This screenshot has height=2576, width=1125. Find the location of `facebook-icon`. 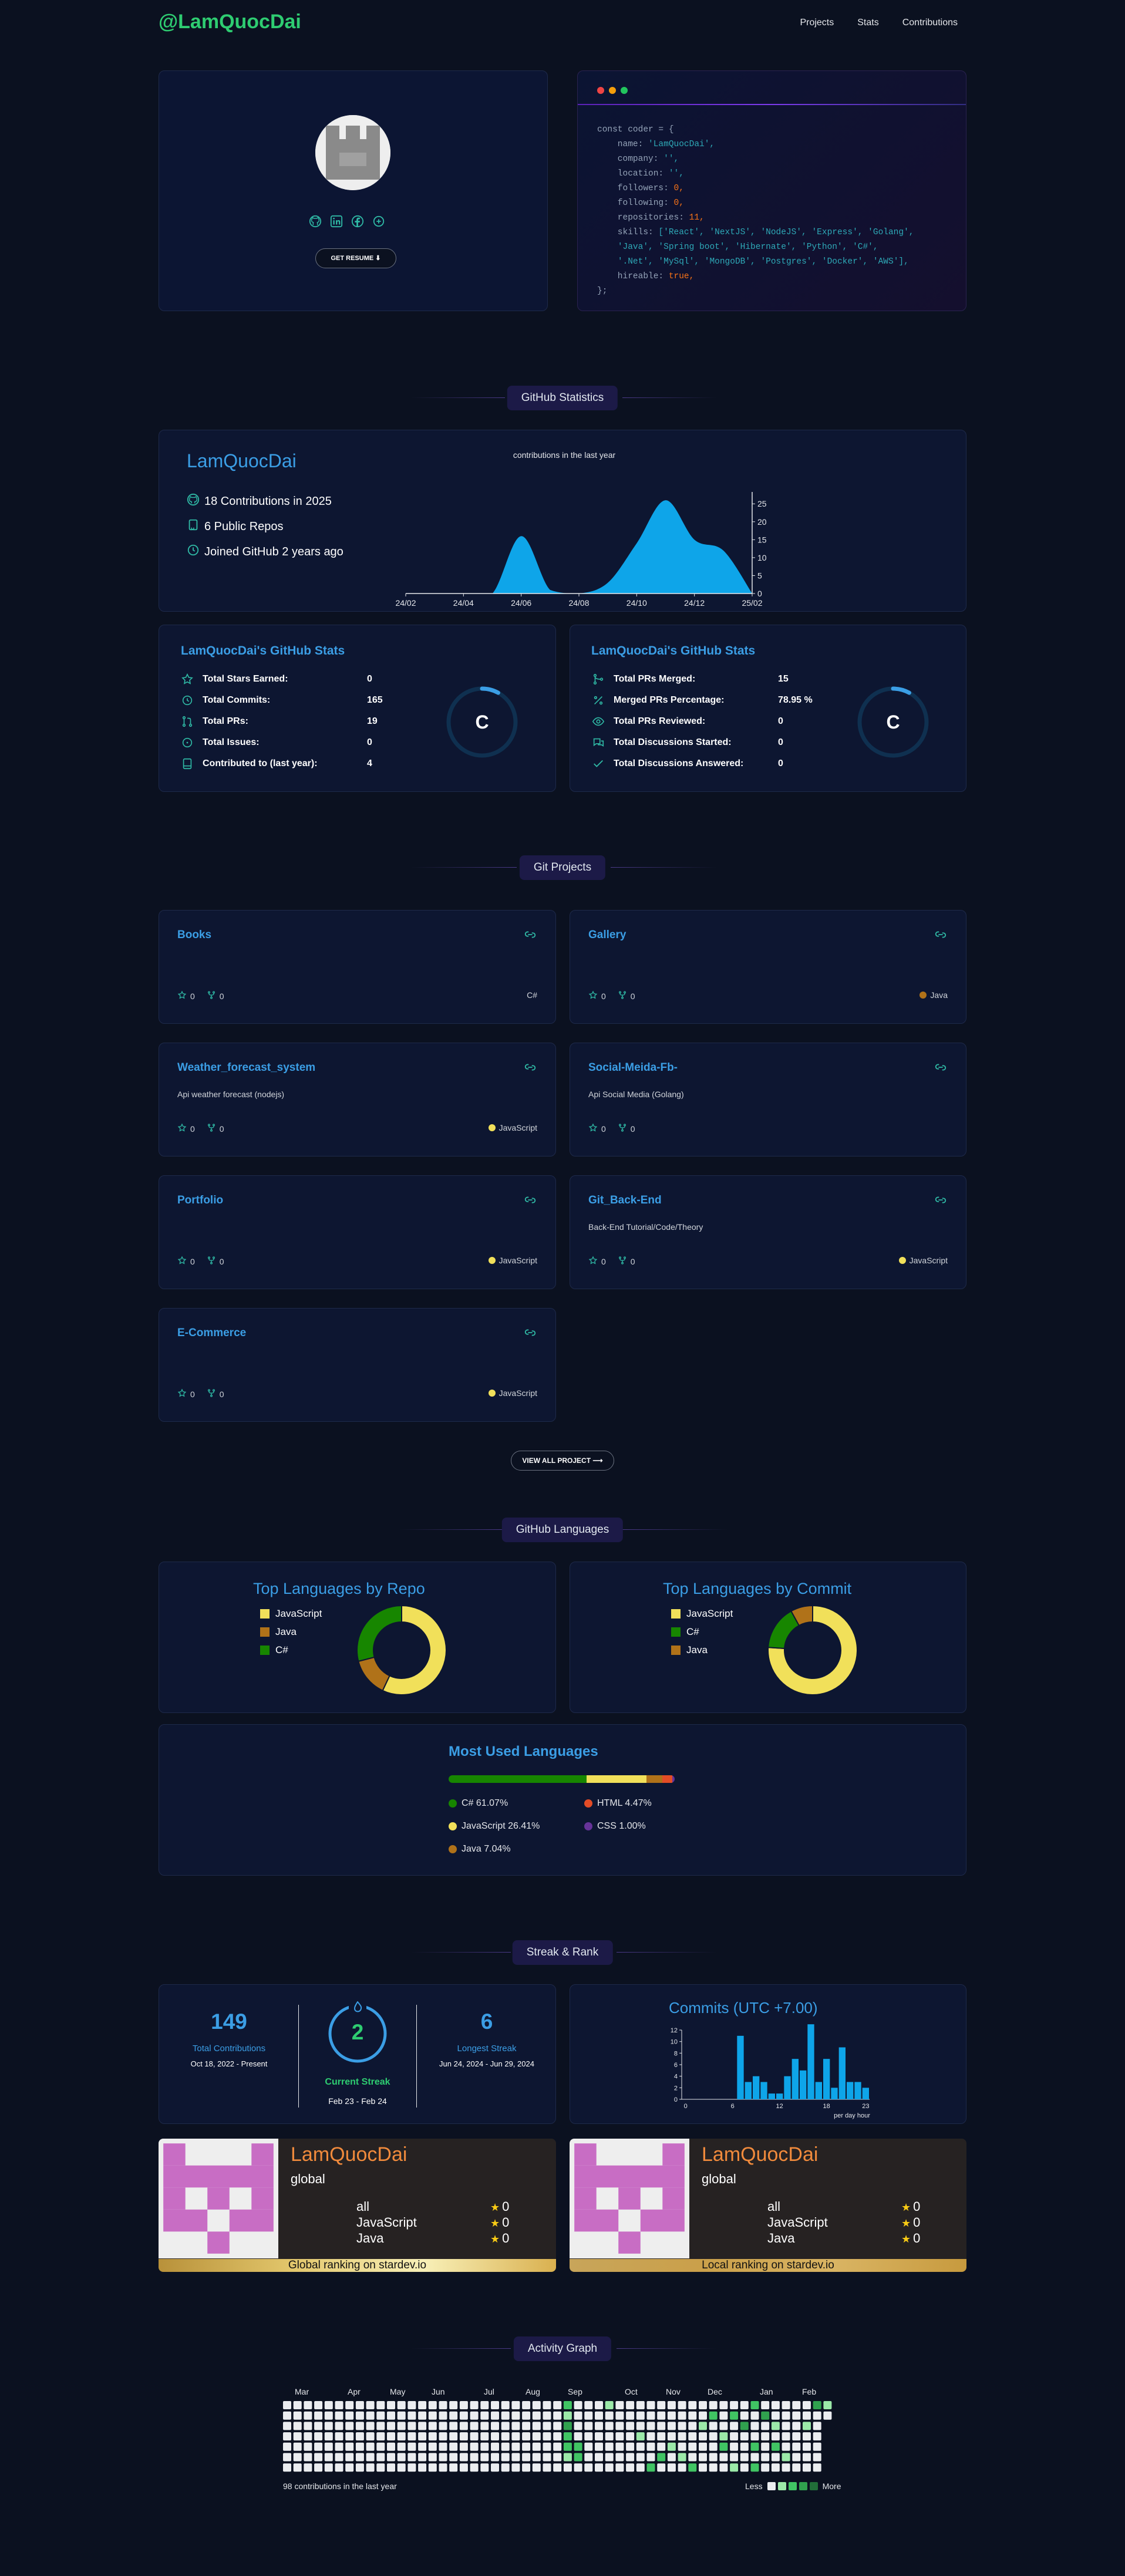

facebook-icon is located at coordinates (357, 223).